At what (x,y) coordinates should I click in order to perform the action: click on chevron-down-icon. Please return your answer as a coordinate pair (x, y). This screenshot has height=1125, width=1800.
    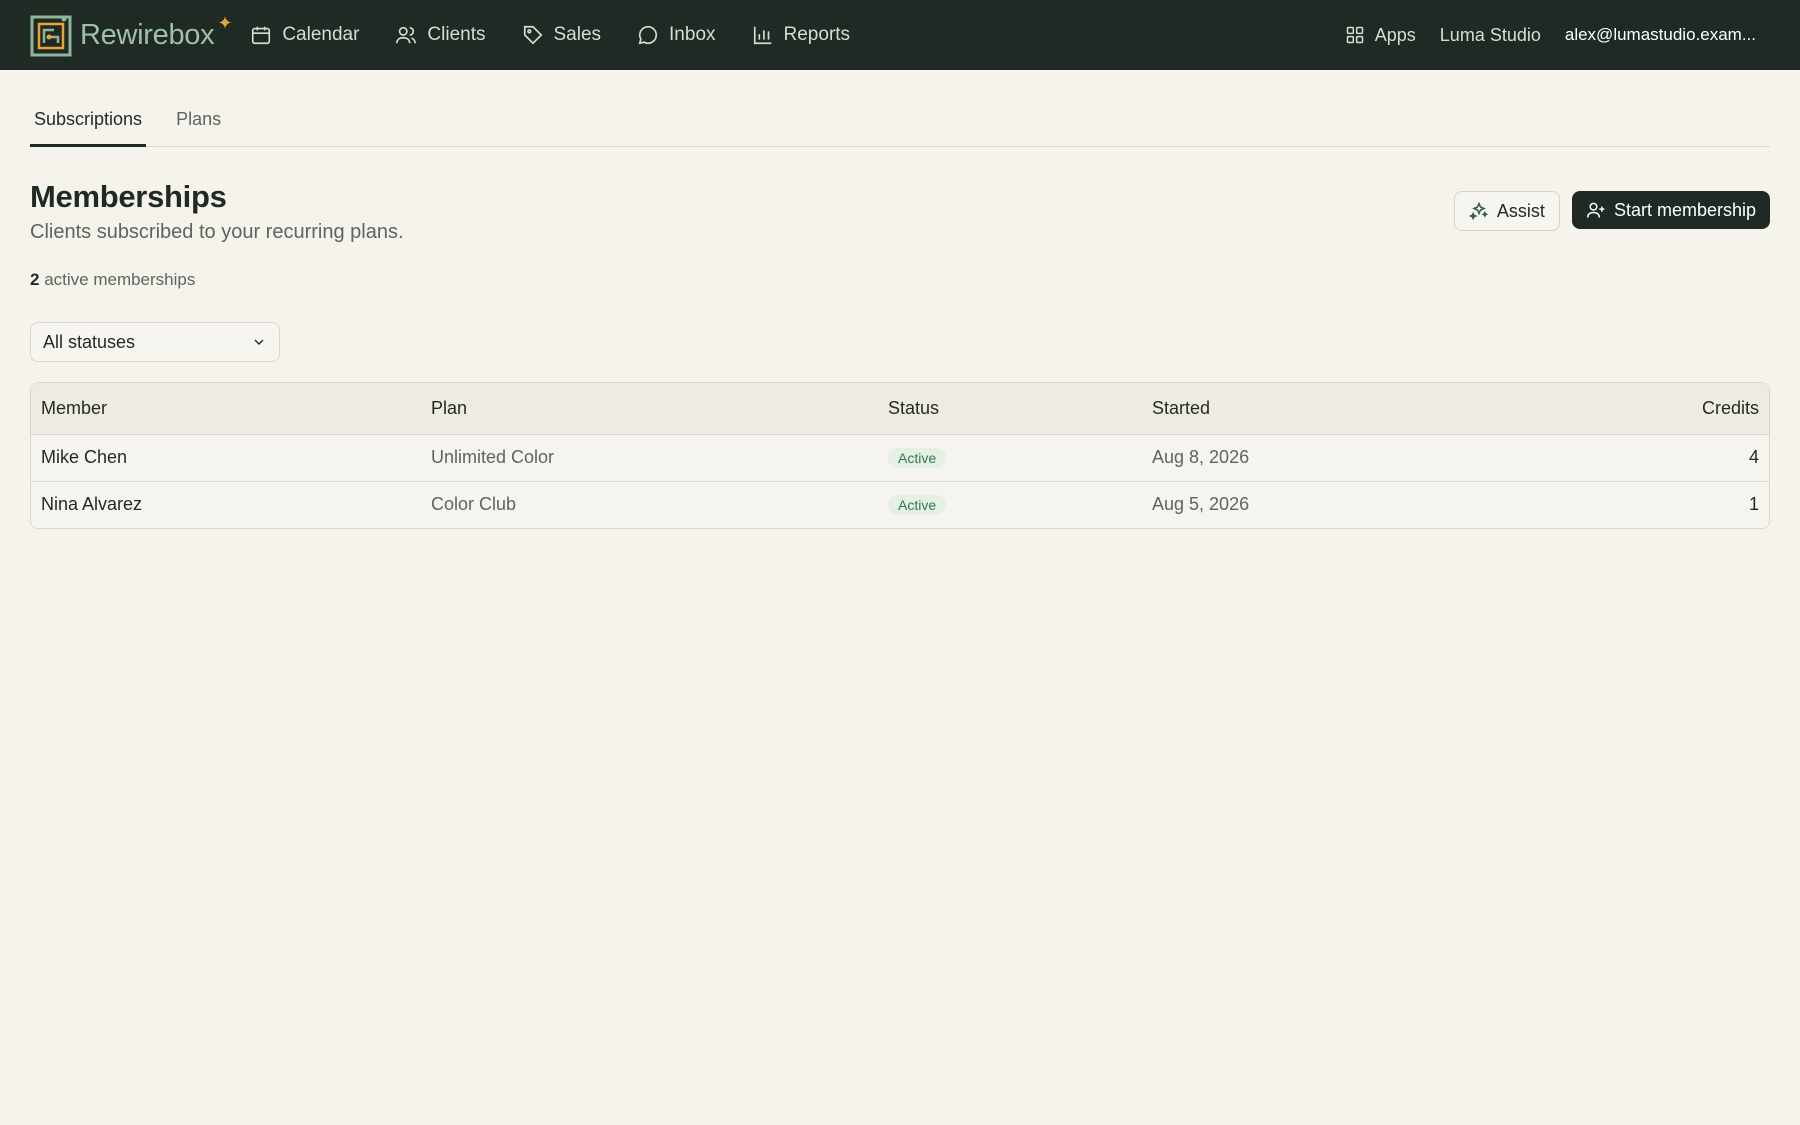
    Looking at the image, I should click on (259, 342).